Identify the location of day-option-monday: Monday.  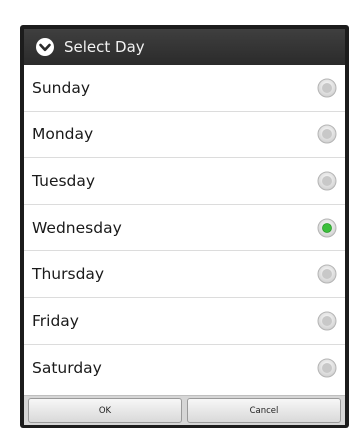
(184, 135).